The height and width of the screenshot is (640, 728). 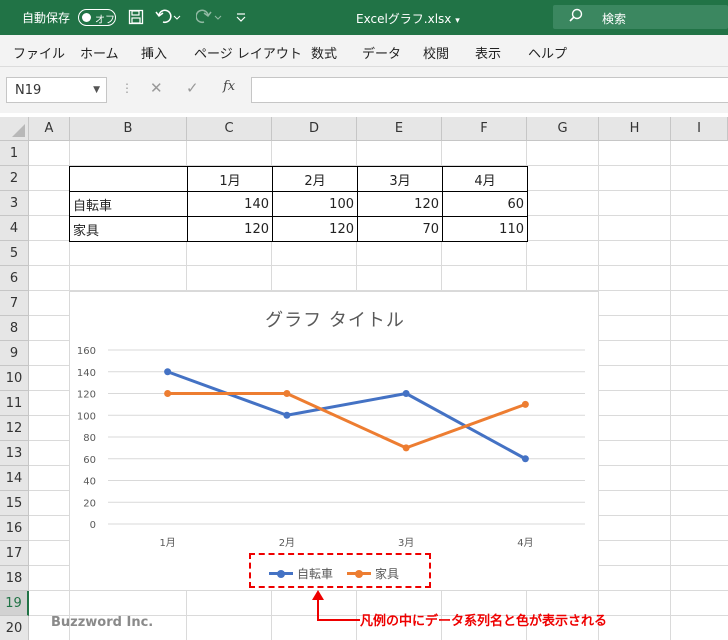 I want to click on tab-page-layout: ページ レイアウト, so click(x=248, y=52).